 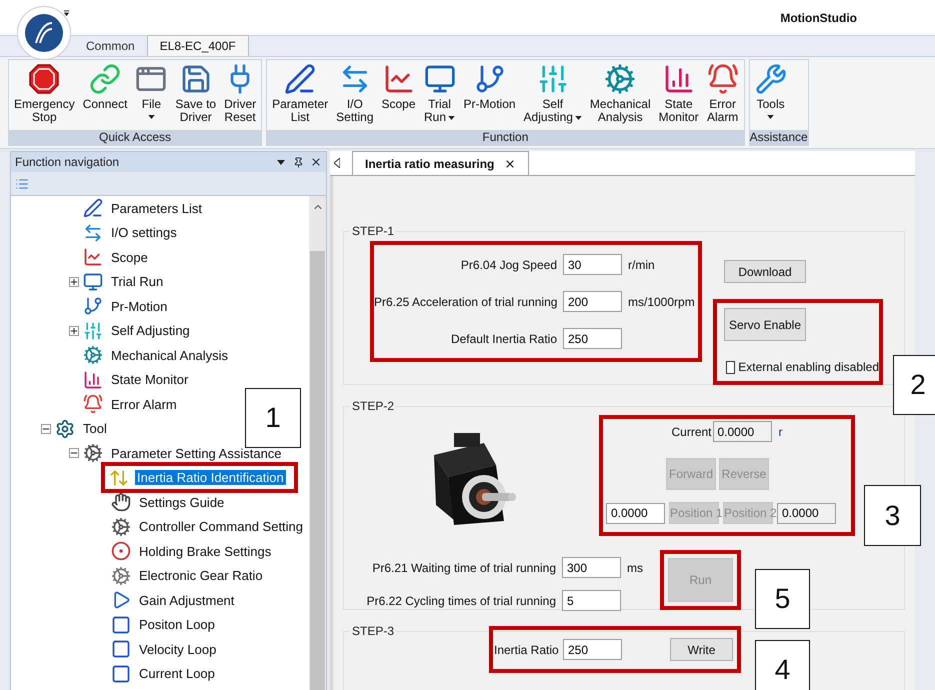 What do you see at coordinates (591, 567) in the screenshot?
I see `input-field: 300` at bounding box center [591, 567].